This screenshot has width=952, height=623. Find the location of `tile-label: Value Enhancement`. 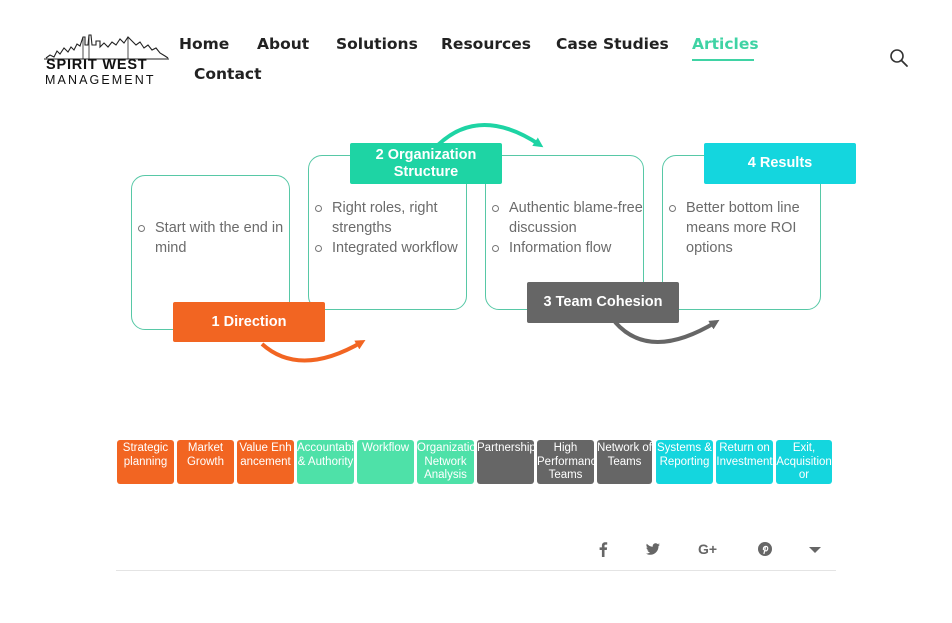

tile-label: Value Enhancement is located at coordinates (265, 455).